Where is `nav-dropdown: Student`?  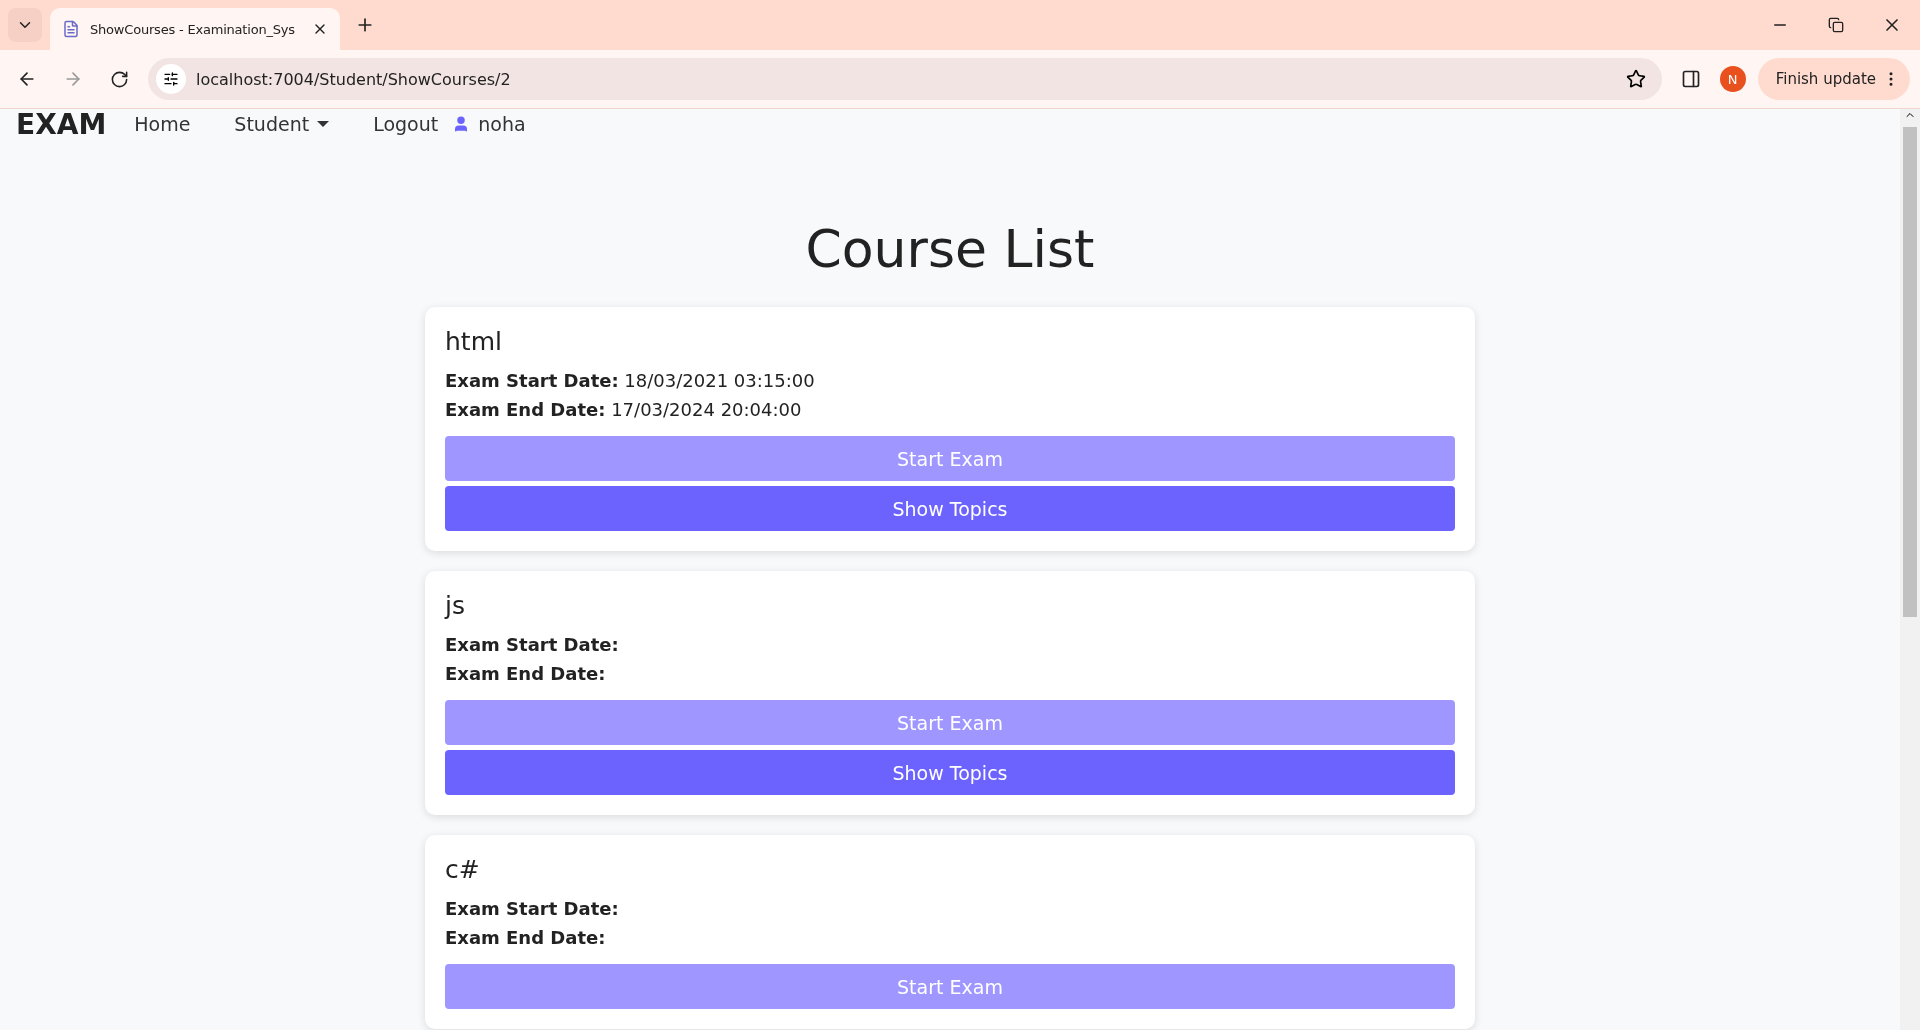 nav-dropdown: Student is located at coordinates (282, 124).